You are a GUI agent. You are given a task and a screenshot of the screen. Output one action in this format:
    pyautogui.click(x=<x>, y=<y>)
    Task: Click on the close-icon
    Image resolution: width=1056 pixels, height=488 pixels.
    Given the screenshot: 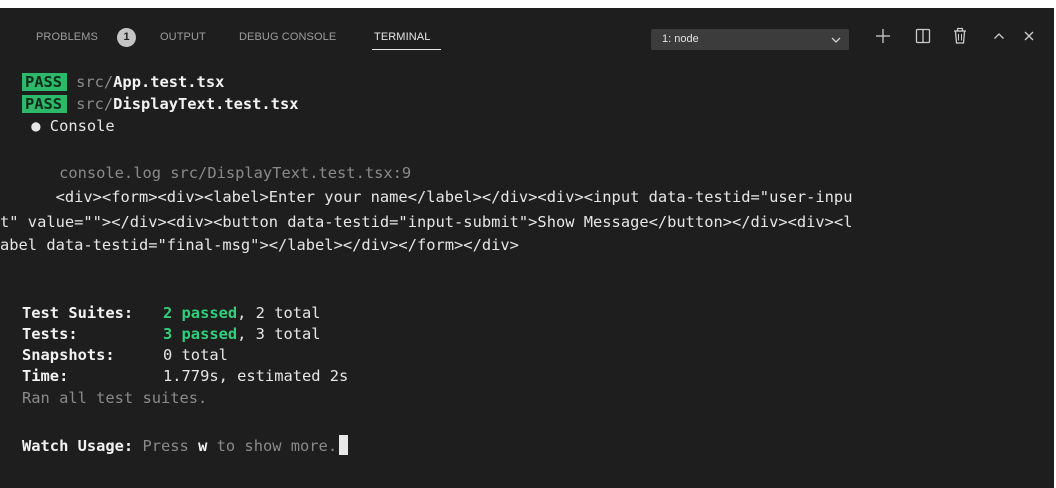 What is the action you would take?
    pyautogui.click(x=1029, y=36)
    